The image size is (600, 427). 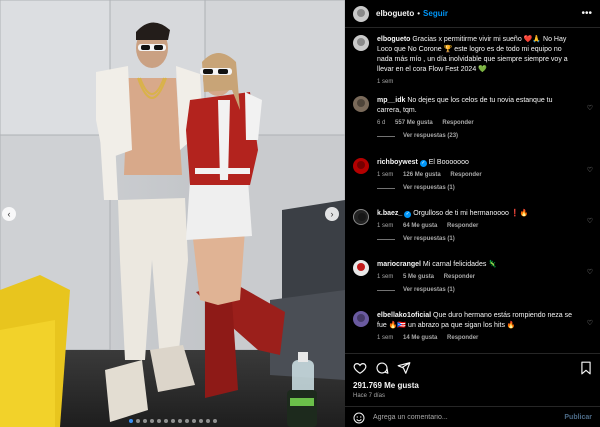 What do you see at coordinates (404, 368) in the screenshot?
I see `share-icon` at bounding box center [404, 368].